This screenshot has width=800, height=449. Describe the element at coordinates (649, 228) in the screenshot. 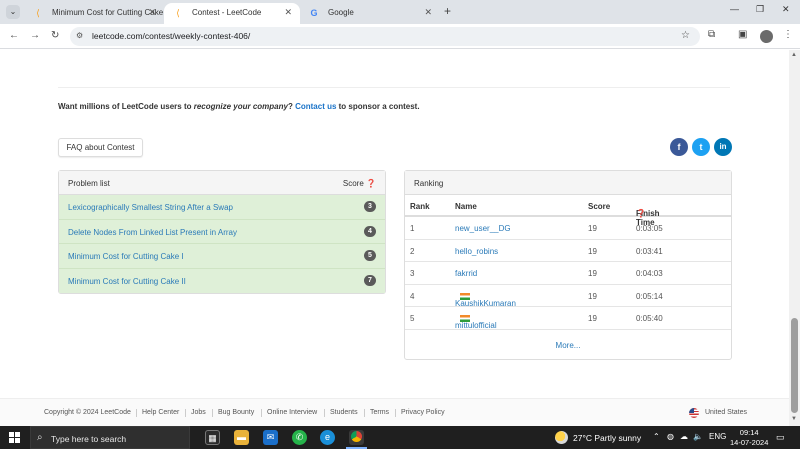

I see `time-cell: 0:03:05` at that location.